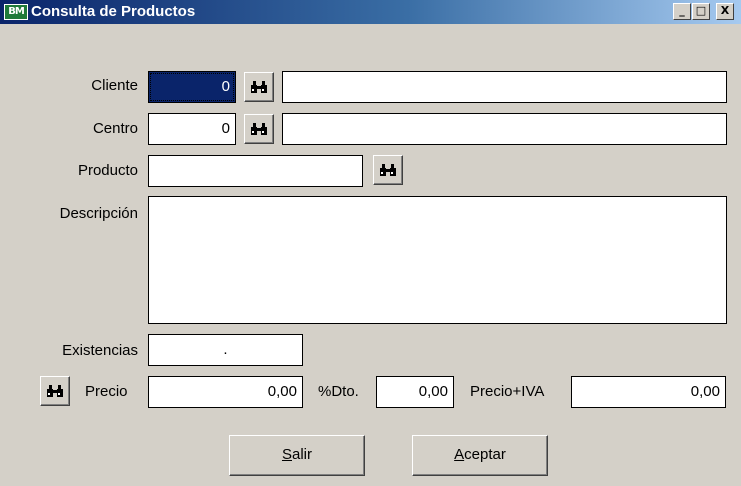  What do you see at coordinates (286, 454) in the screenshot?
I see `salir-mnemonic: S` at bounding box center [286, 454].